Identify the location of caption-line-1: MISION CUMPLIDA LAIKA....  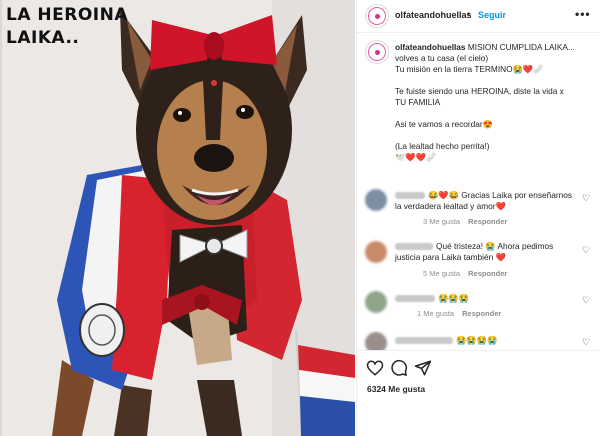
(521, 47).